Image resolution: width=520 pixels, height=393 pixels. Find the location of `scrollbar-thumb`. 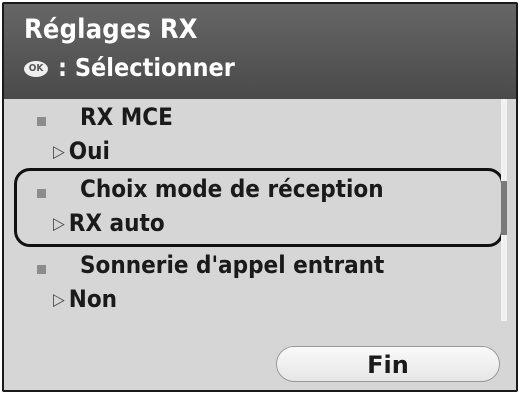

scrollbar-thumb is located at coordinates (504, 208).